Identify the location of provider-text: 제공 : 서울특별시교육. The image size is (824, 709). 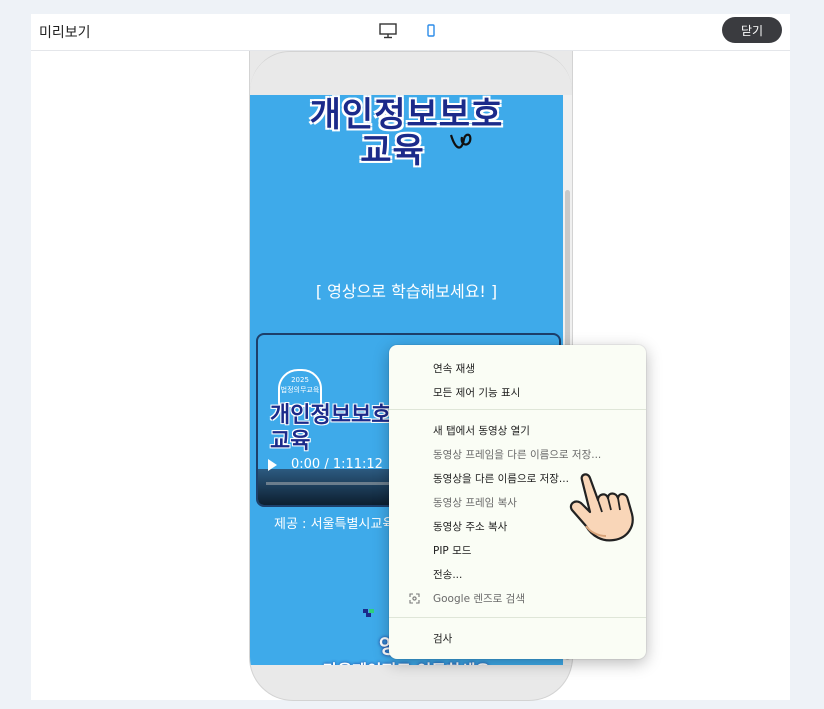
(334, 524).